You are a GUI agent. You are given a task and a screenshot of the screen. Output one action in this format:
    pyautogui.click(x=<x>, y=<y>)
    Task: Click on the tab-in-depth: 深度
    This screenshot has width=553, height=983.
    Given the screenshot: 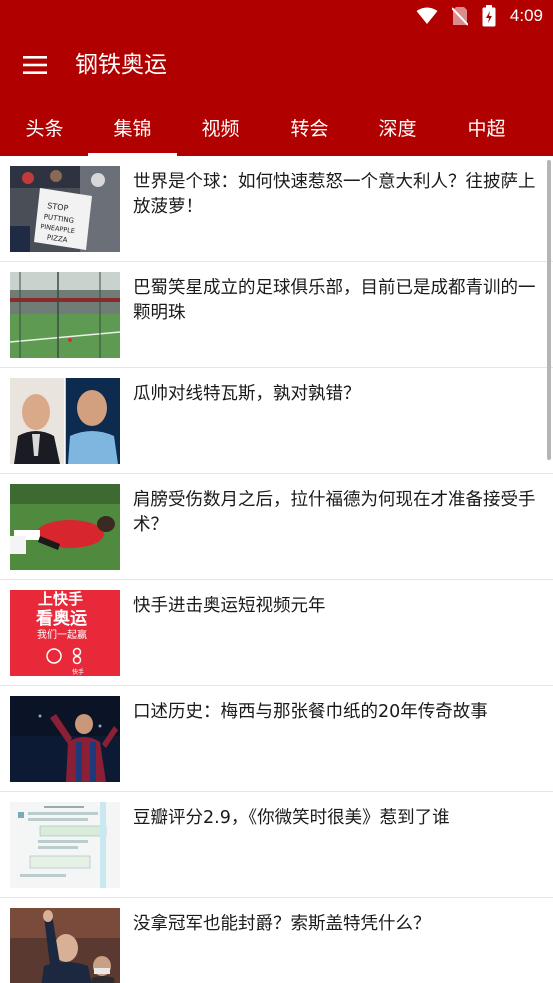 What is the action you would take?
    pyautogui.click(x=397, y=127)
    